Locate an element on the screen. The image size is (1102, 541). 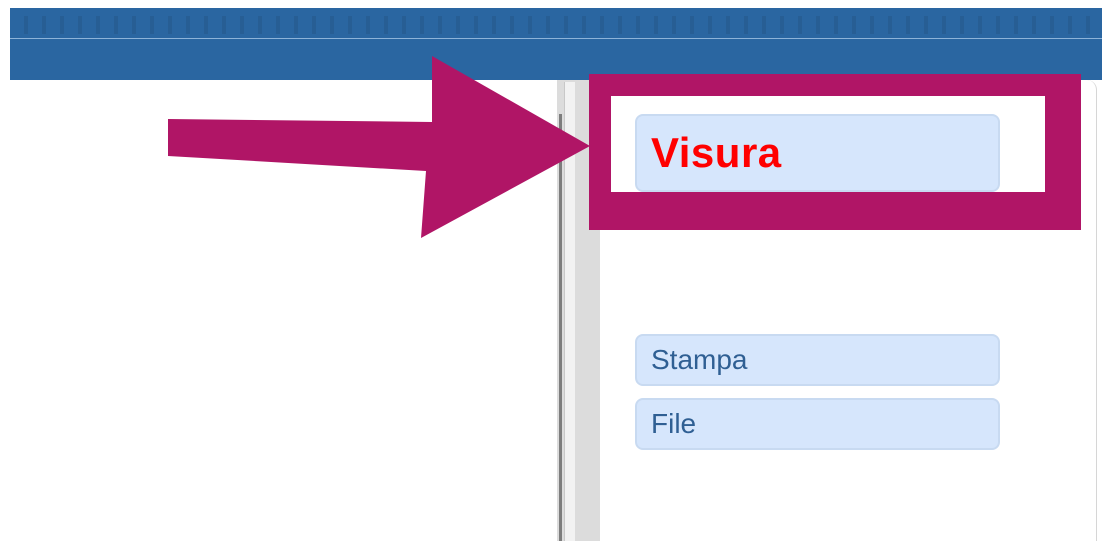
file-button: File is located at coordinates (817, 424).